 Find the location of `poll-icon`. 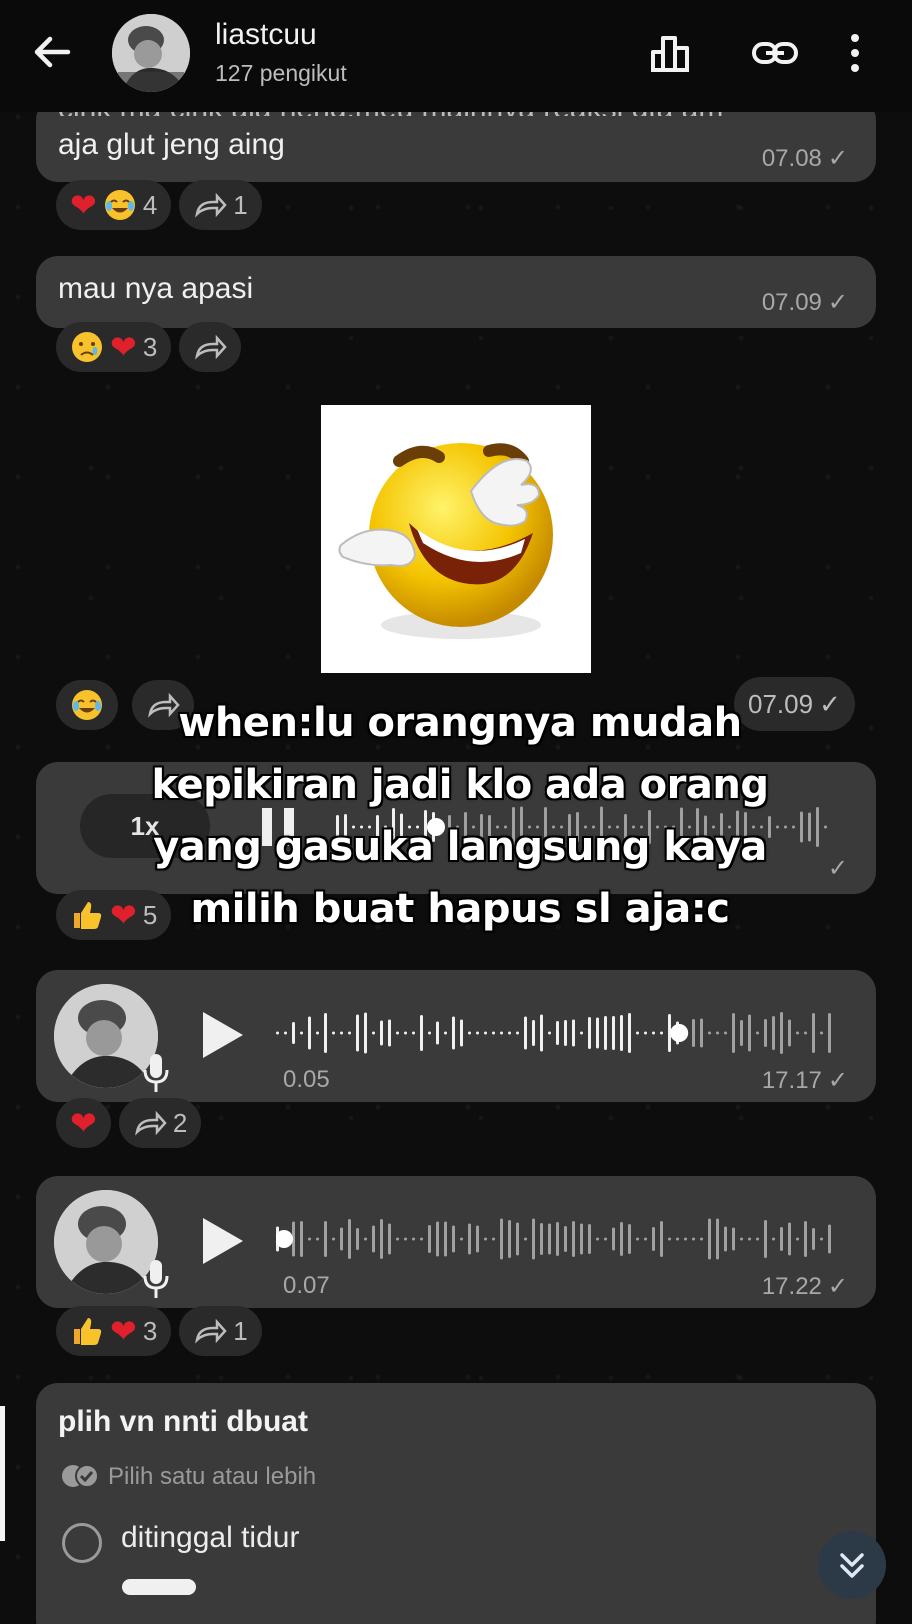

poll-icon is located at coordinates (670, 53).